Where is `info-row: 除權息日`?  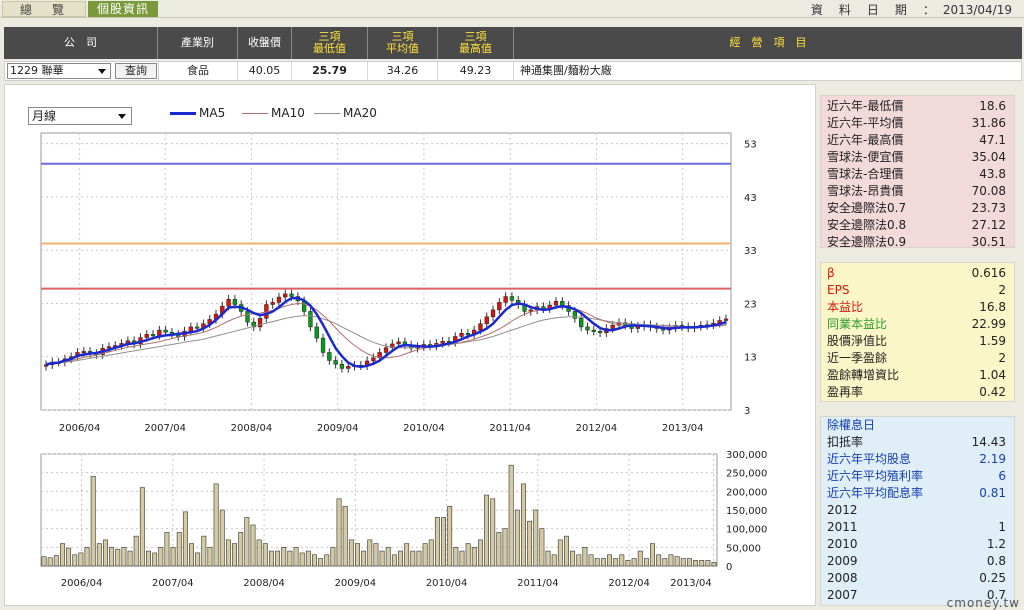 info-row: 除權息日 is located at coordinates (917, 425).